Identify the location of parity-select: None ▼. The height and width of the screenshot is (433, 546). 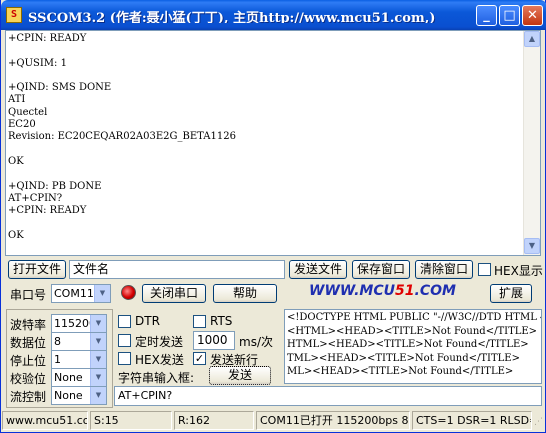
(79, 377).